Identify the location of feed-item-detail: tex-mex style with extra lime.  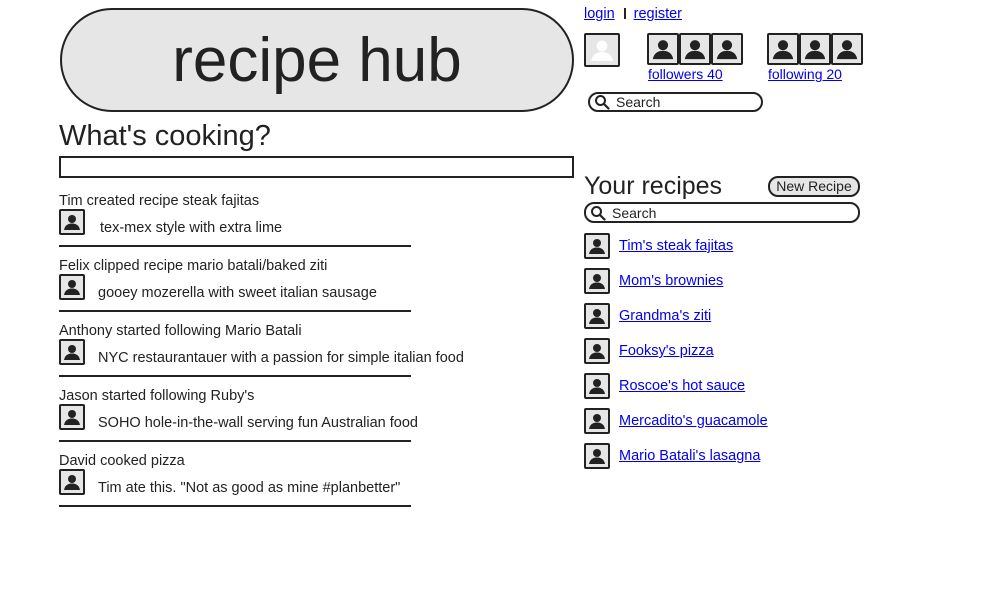
(191, 228).